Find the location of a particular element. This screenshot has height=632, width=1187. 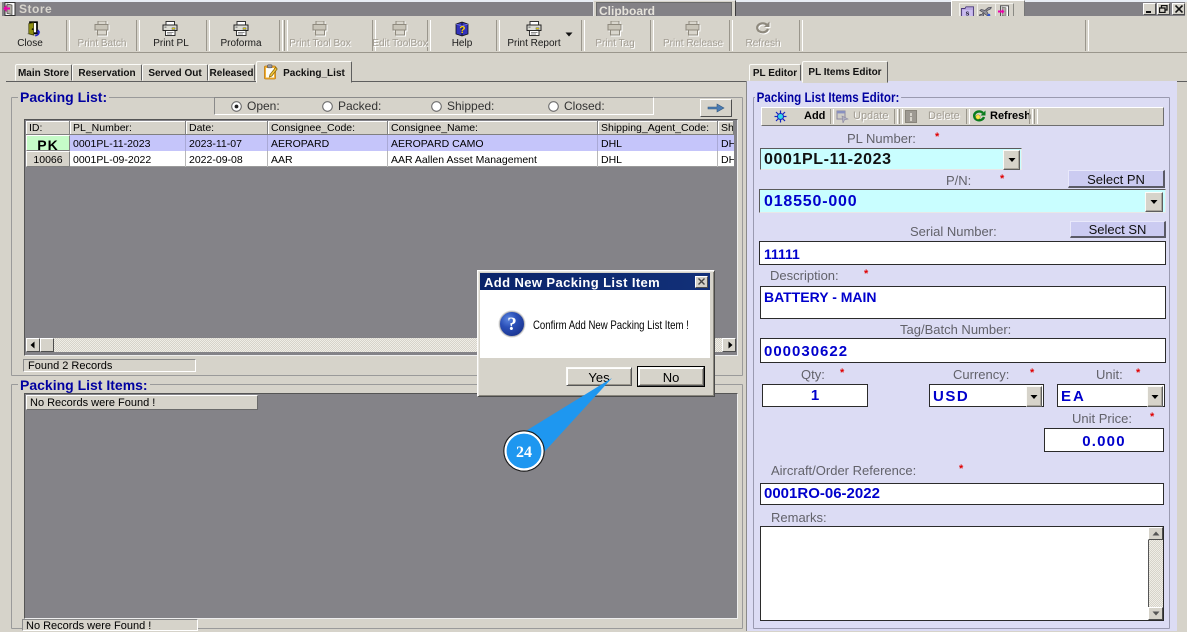

svg-text: 24 is located at coordinates (524, 452).